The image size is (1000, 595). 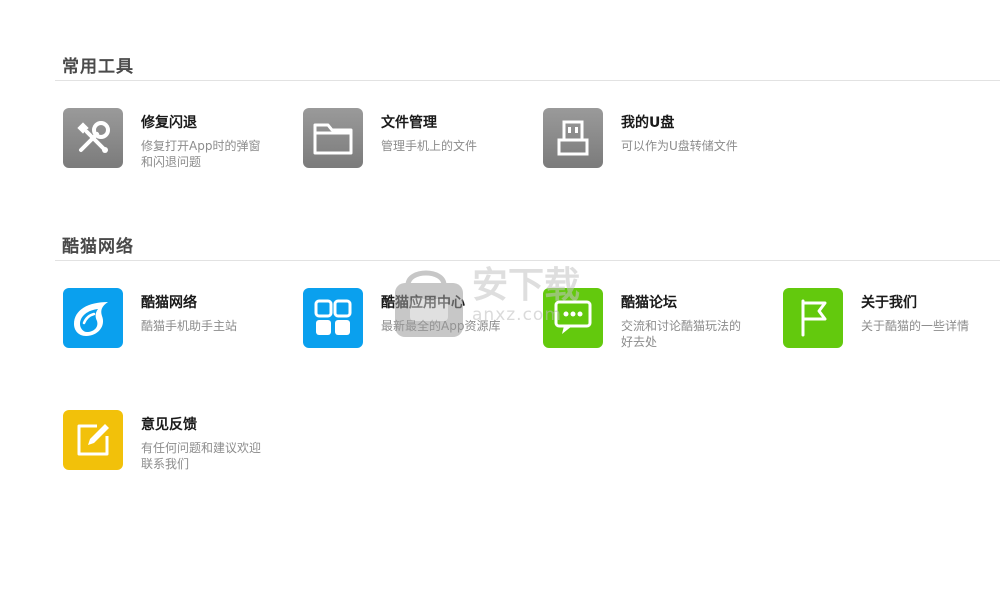 I want to click on tile-my-usb: 我的U盘 可以作为U盘转储文件, so click(x=658, y=140).